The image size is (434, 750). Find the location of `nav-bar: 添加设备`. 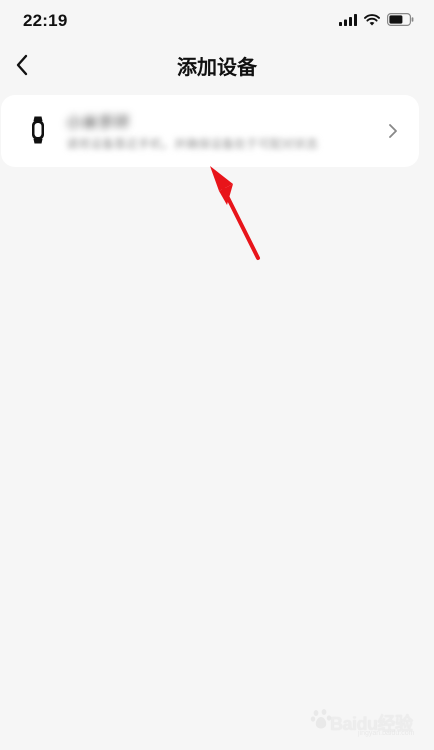

nav-bar: 添加设备 is located at coordinates (217, 65).